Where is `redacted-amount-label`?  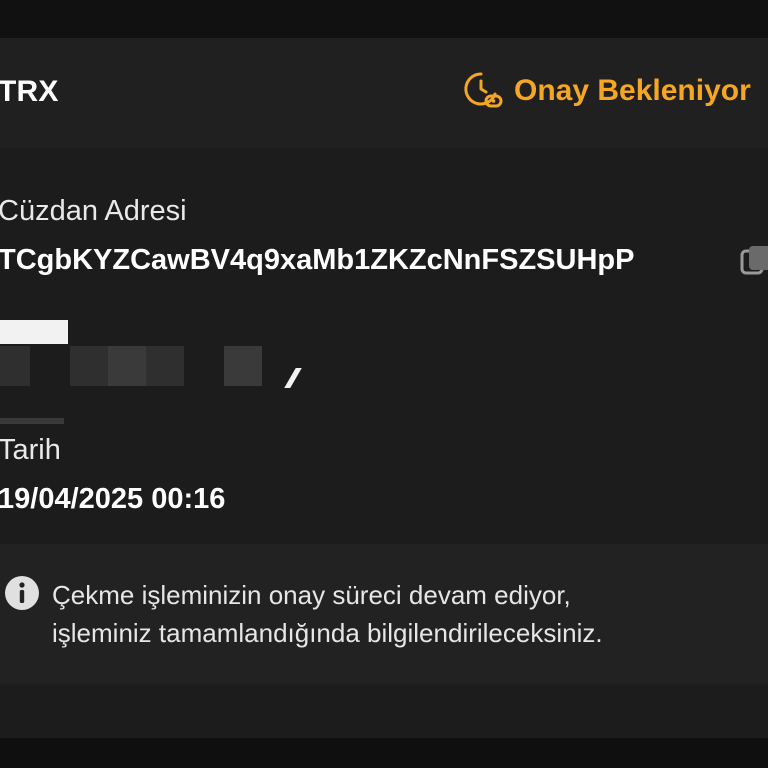 redacted-amount-label is located at coordinates (34, 332).